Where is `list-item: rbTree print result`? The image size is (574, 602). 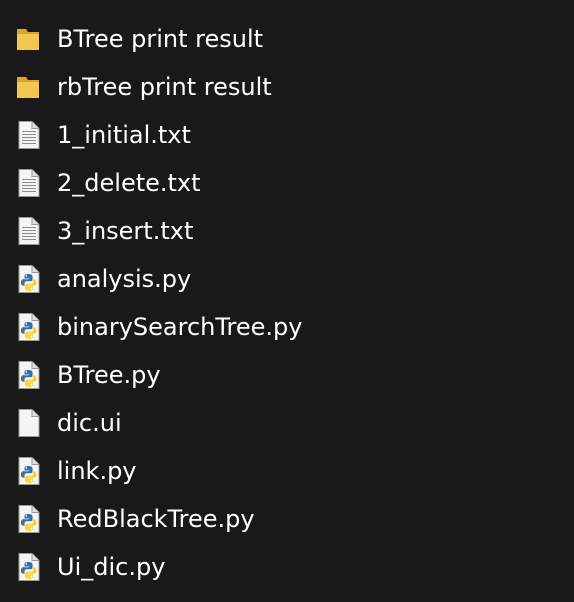
list-item: rbTree print result is located at coordinates (287, 87).